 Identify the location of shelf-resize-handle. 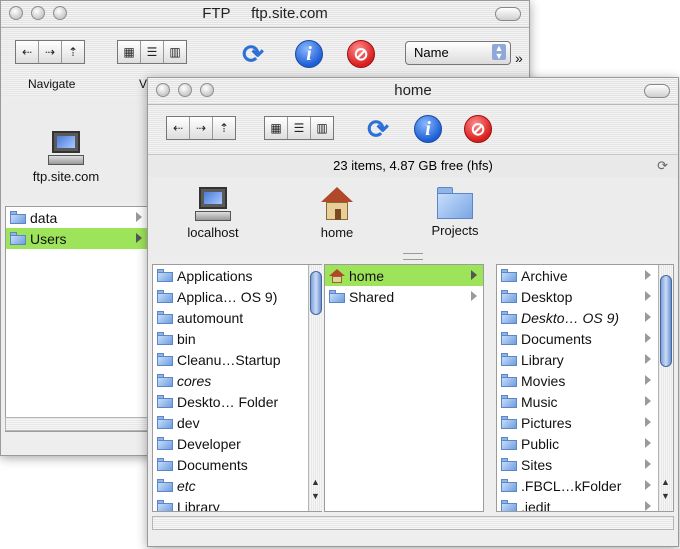
(413, 256).